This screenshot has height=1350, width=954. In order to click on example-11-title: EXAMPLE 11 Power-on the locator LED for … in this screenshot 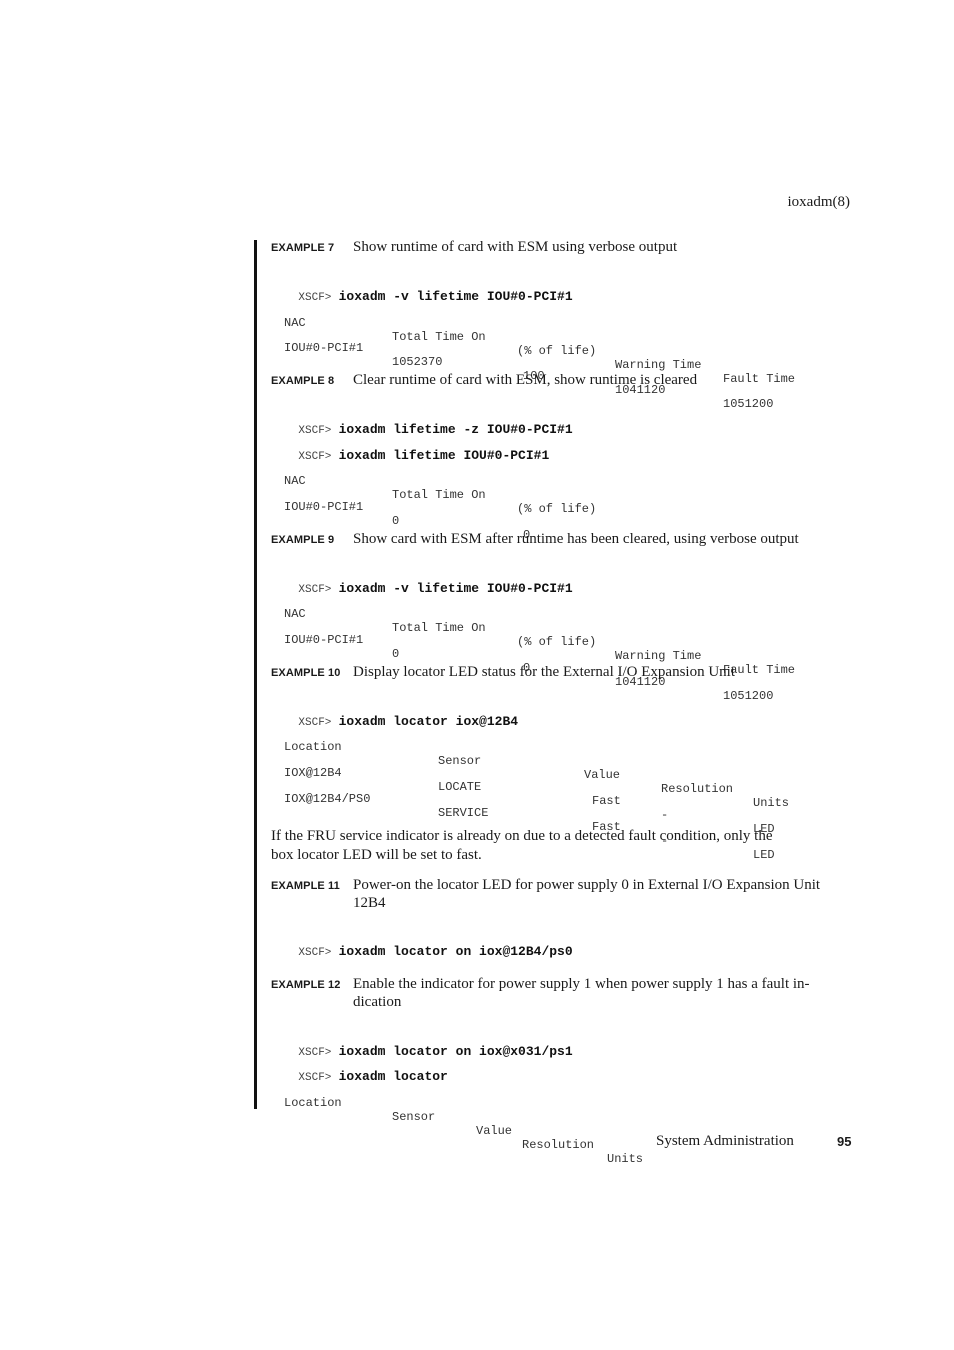, I will do `click(563, 894)`.